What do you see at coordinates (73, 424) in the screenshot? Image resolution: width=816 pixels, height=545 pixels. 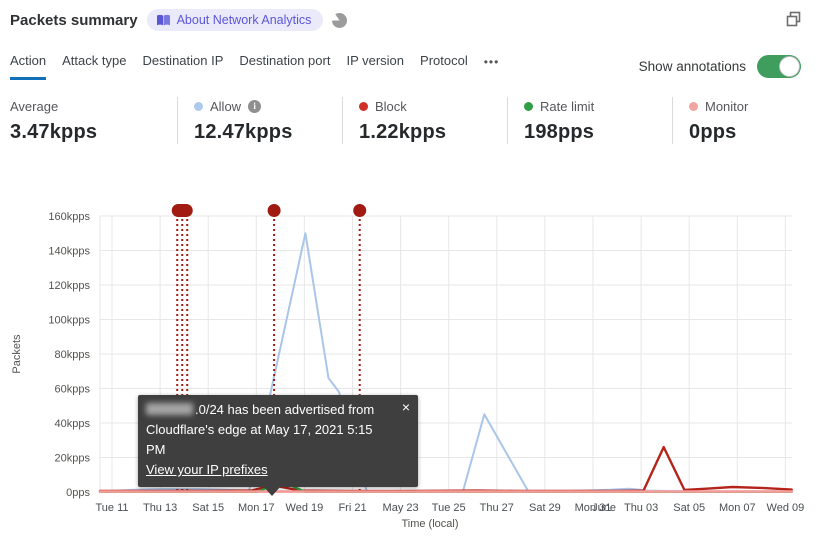 I see `y-tick-label: 40kpps` at bounding box center [73, 424].